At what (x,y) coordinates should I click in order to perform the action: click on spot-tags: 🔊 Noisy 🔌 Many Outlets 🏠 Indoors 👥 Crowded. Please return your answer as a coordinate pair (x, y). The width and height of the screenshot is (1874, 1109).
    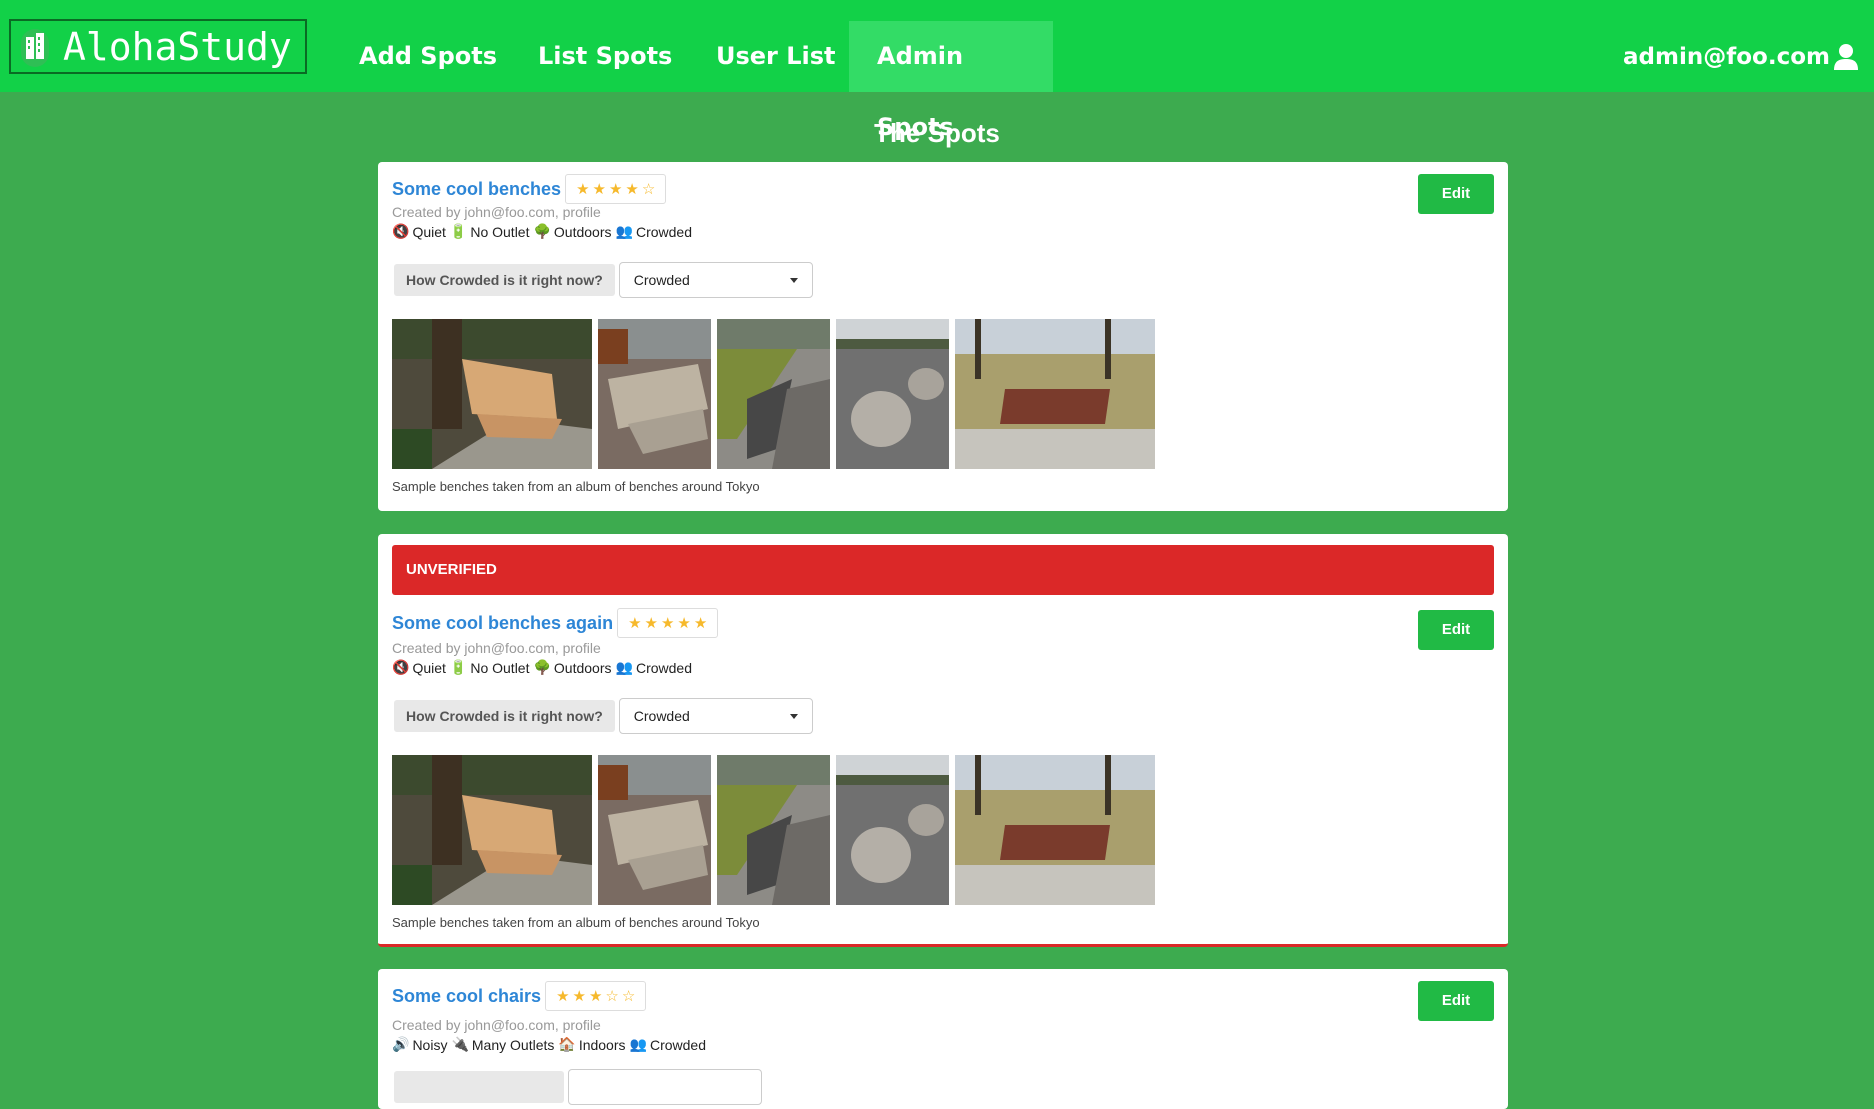
    Looking at the image, I should click on (551, 1044).